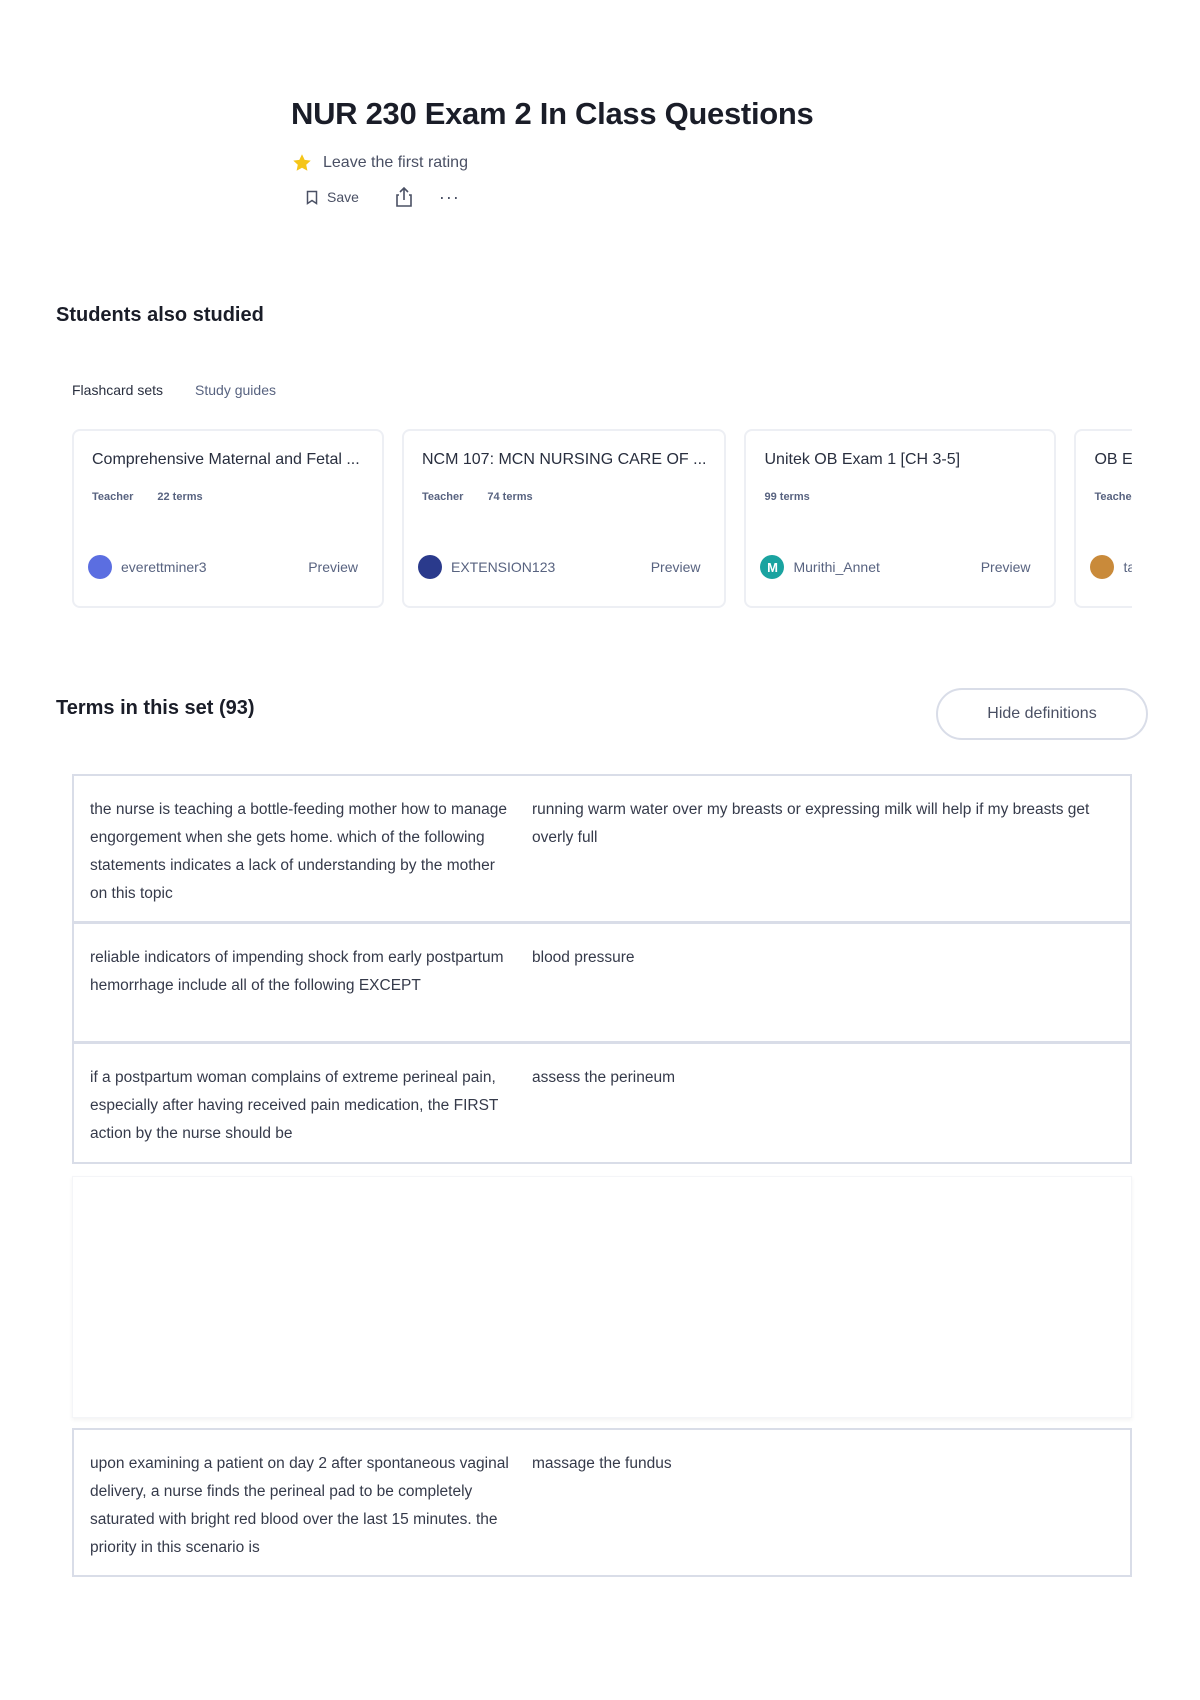  What do you see at coordinates (180, 497) in the screenshot?
I see `term-count: 22 terms` at bounding box center [180, 497].